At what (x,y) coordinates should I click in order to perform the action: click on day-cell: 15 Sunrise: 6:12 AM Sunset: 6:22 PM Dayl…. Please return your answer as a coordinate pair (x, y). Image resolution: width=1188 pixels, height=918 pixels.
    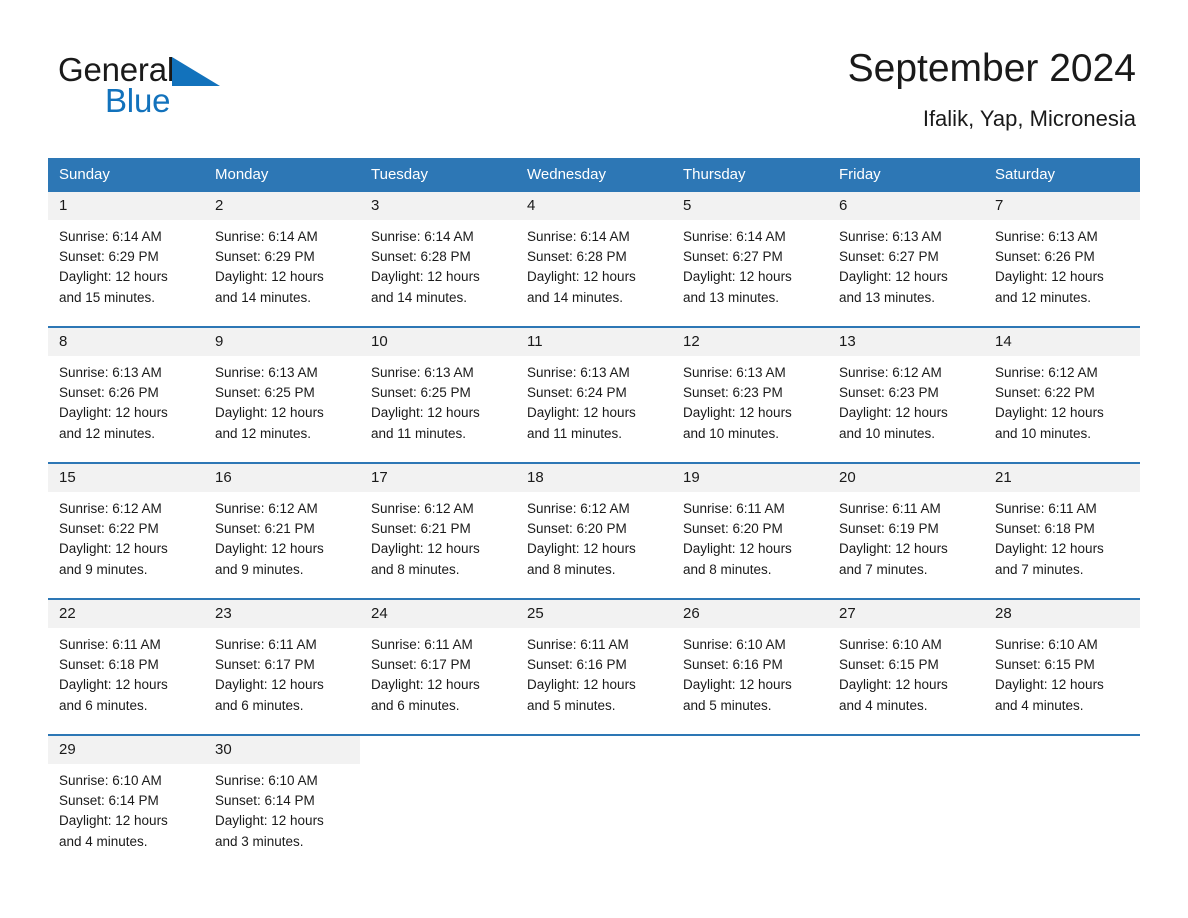
    Looking at the image, I should click on (126, 521).